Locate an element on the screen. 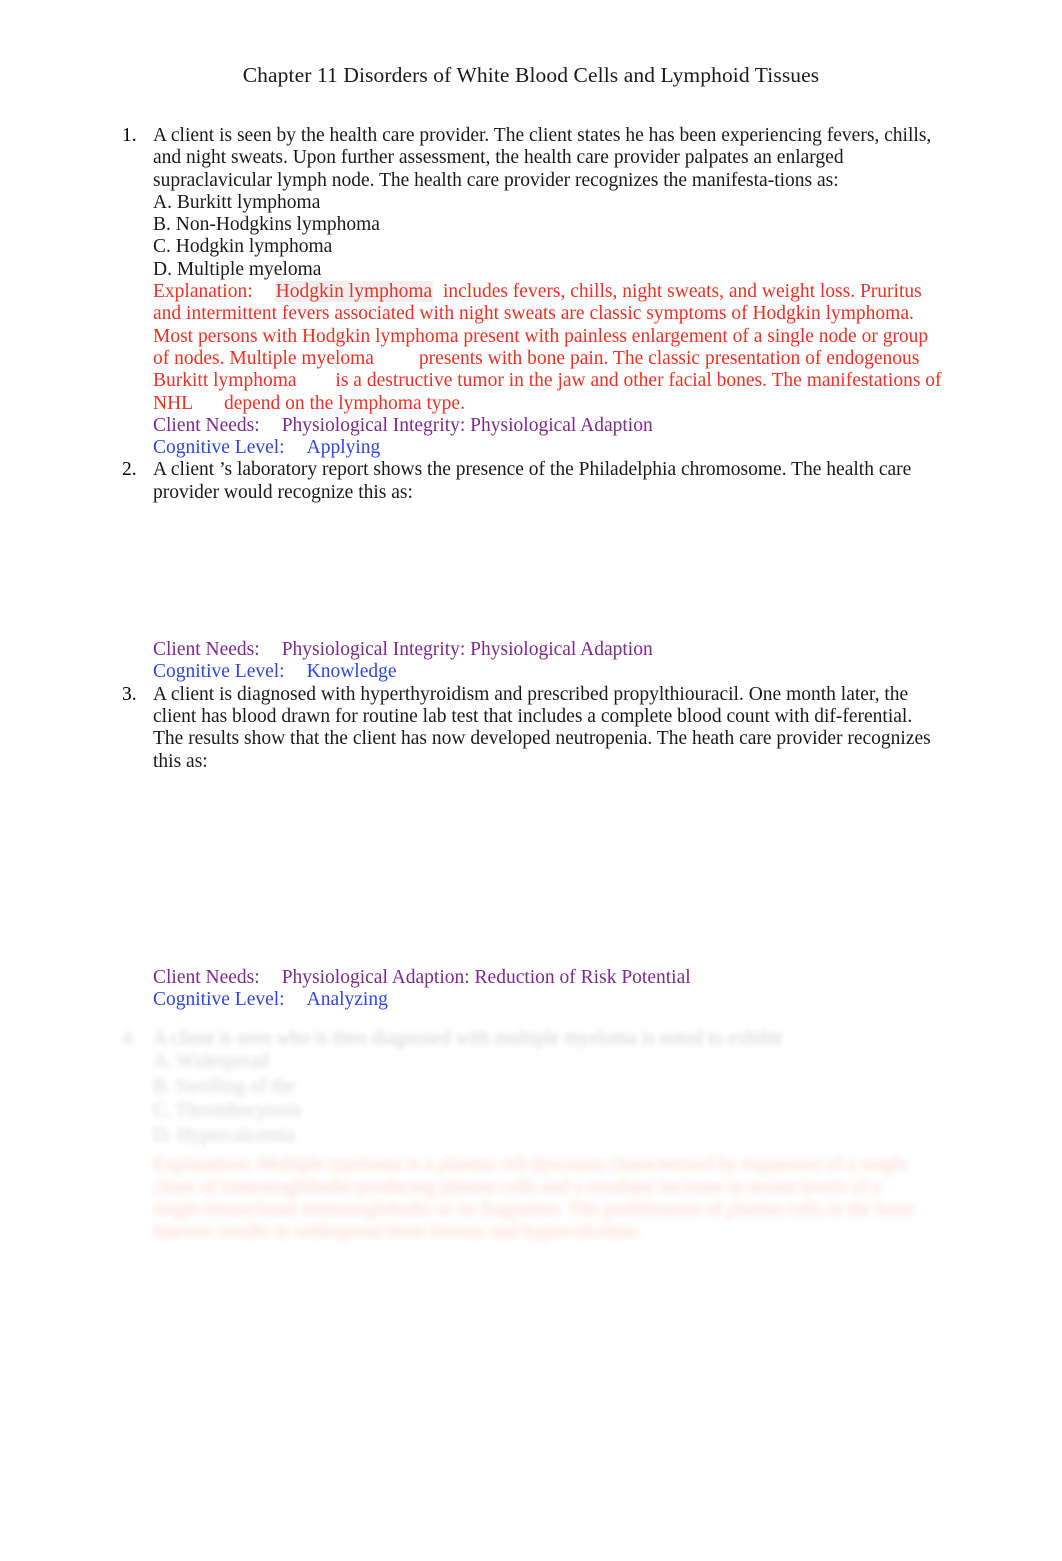 The height and width of the screenshot is (1561, 1062). obscured-question-4-number: 4. is located at coordinates (129, 1038).